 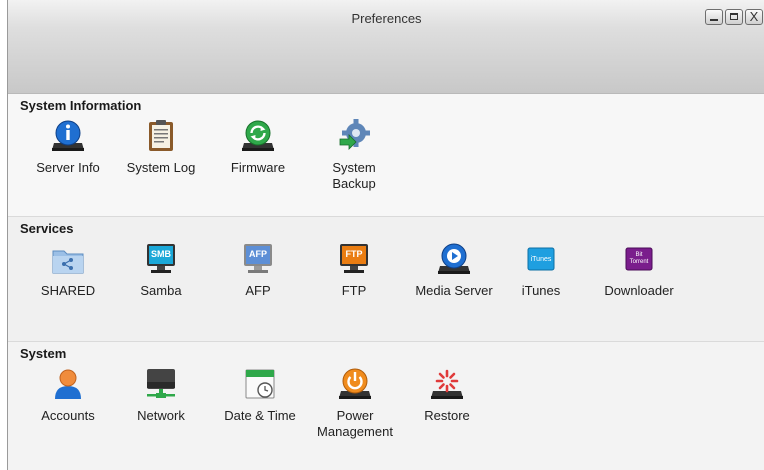 I want to click on item-label: AFP, so click(x=258, y=290).